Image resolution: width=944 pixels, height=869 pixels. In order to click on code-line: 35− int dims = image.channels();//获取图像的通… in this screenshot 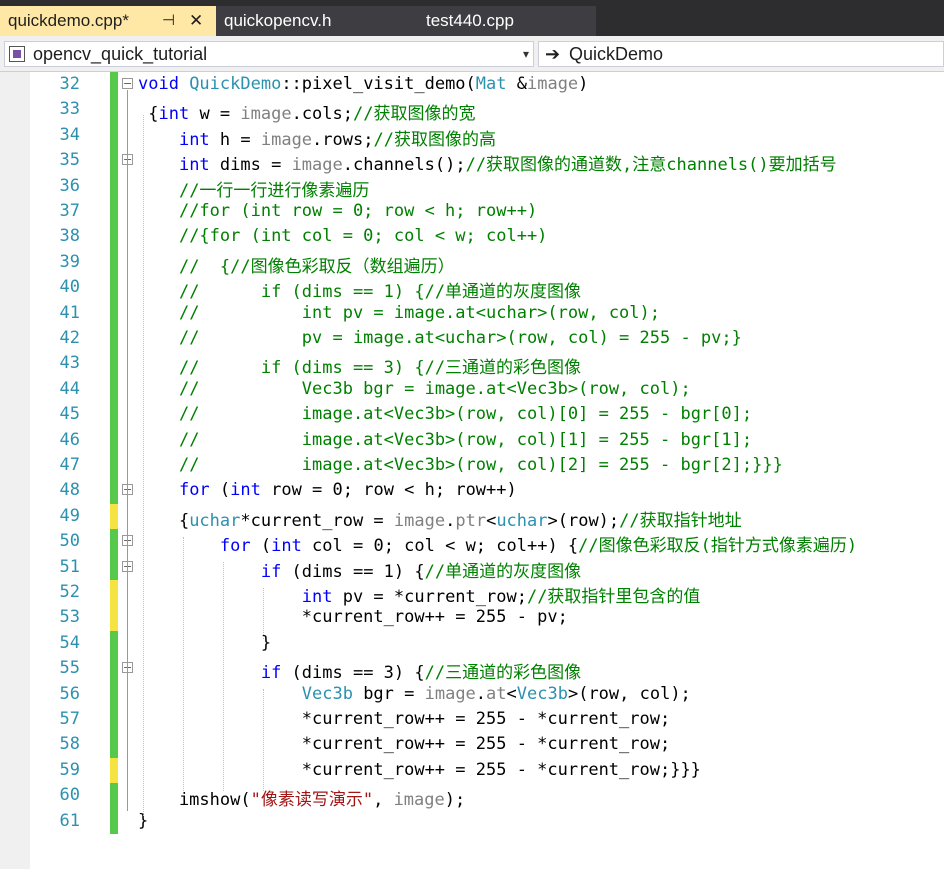, I will do `click(472, 161)`.